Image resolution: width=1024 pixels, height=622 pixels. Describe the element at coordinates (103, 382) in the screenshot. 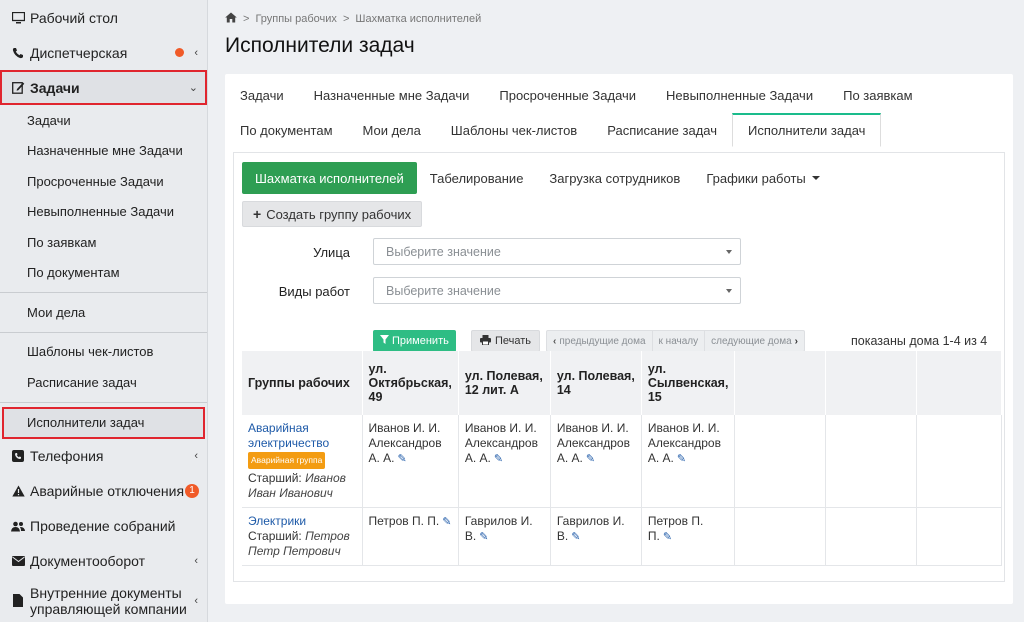

I see `sidebar-item-schedule: Расписание задач` at that location.